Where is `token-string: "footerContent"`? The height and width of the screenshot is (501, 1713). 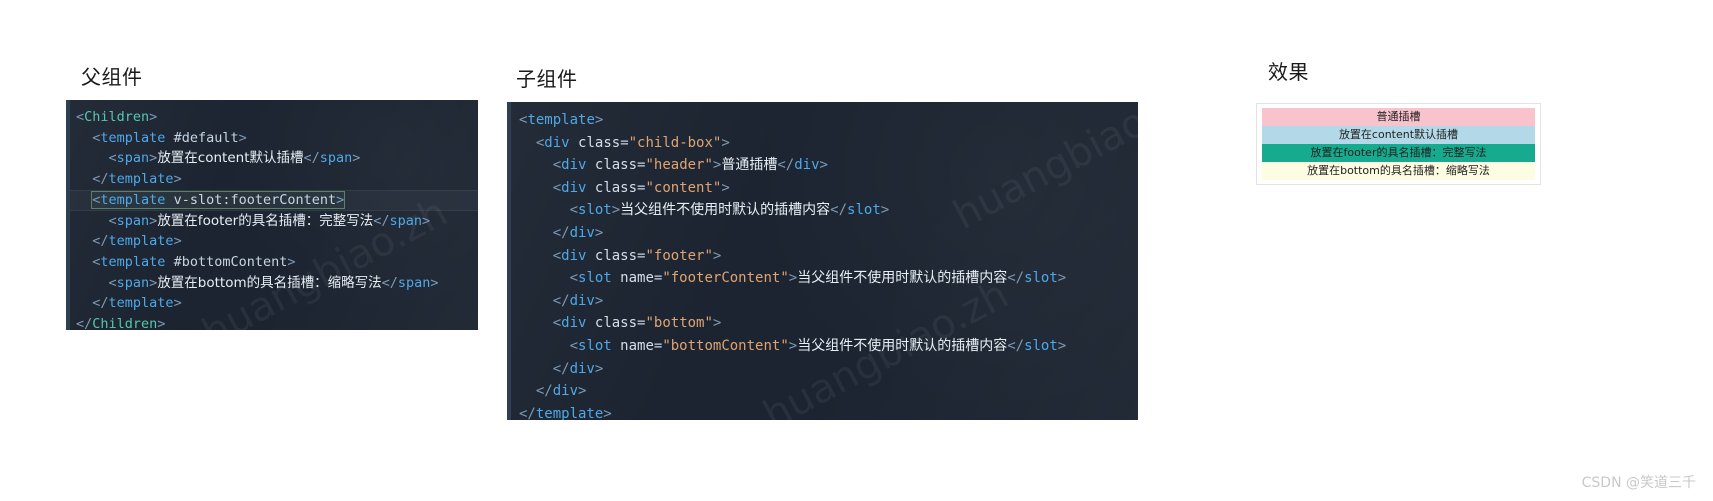 token-string: "footerContent" is located at coordinates (725, 278).